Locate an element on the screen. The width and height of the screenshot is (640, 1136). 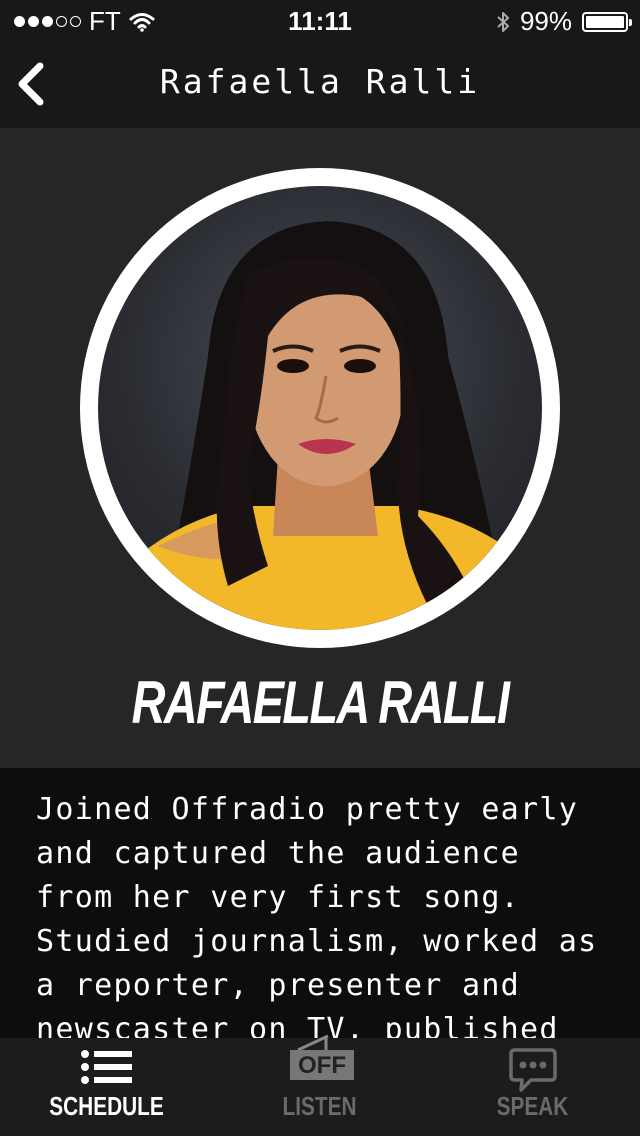
chat-bubble-icon is located at coordinates (532, 1070).